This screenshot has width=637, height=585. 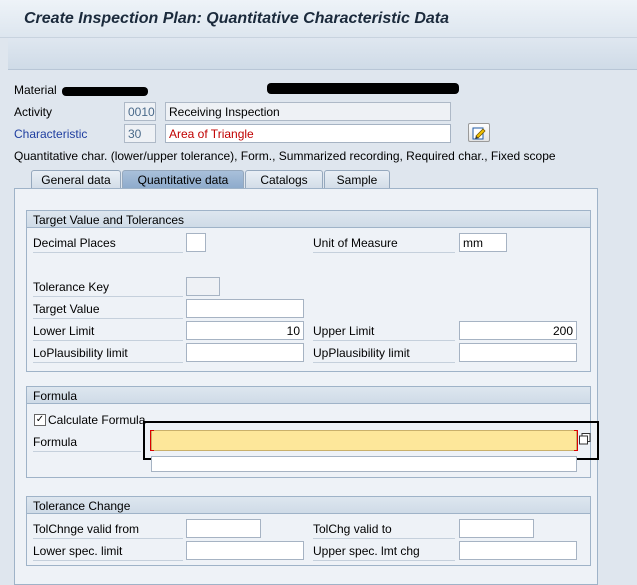 I want to click on lower-limit-label: Lower Limit, so click(x=108, y=332).